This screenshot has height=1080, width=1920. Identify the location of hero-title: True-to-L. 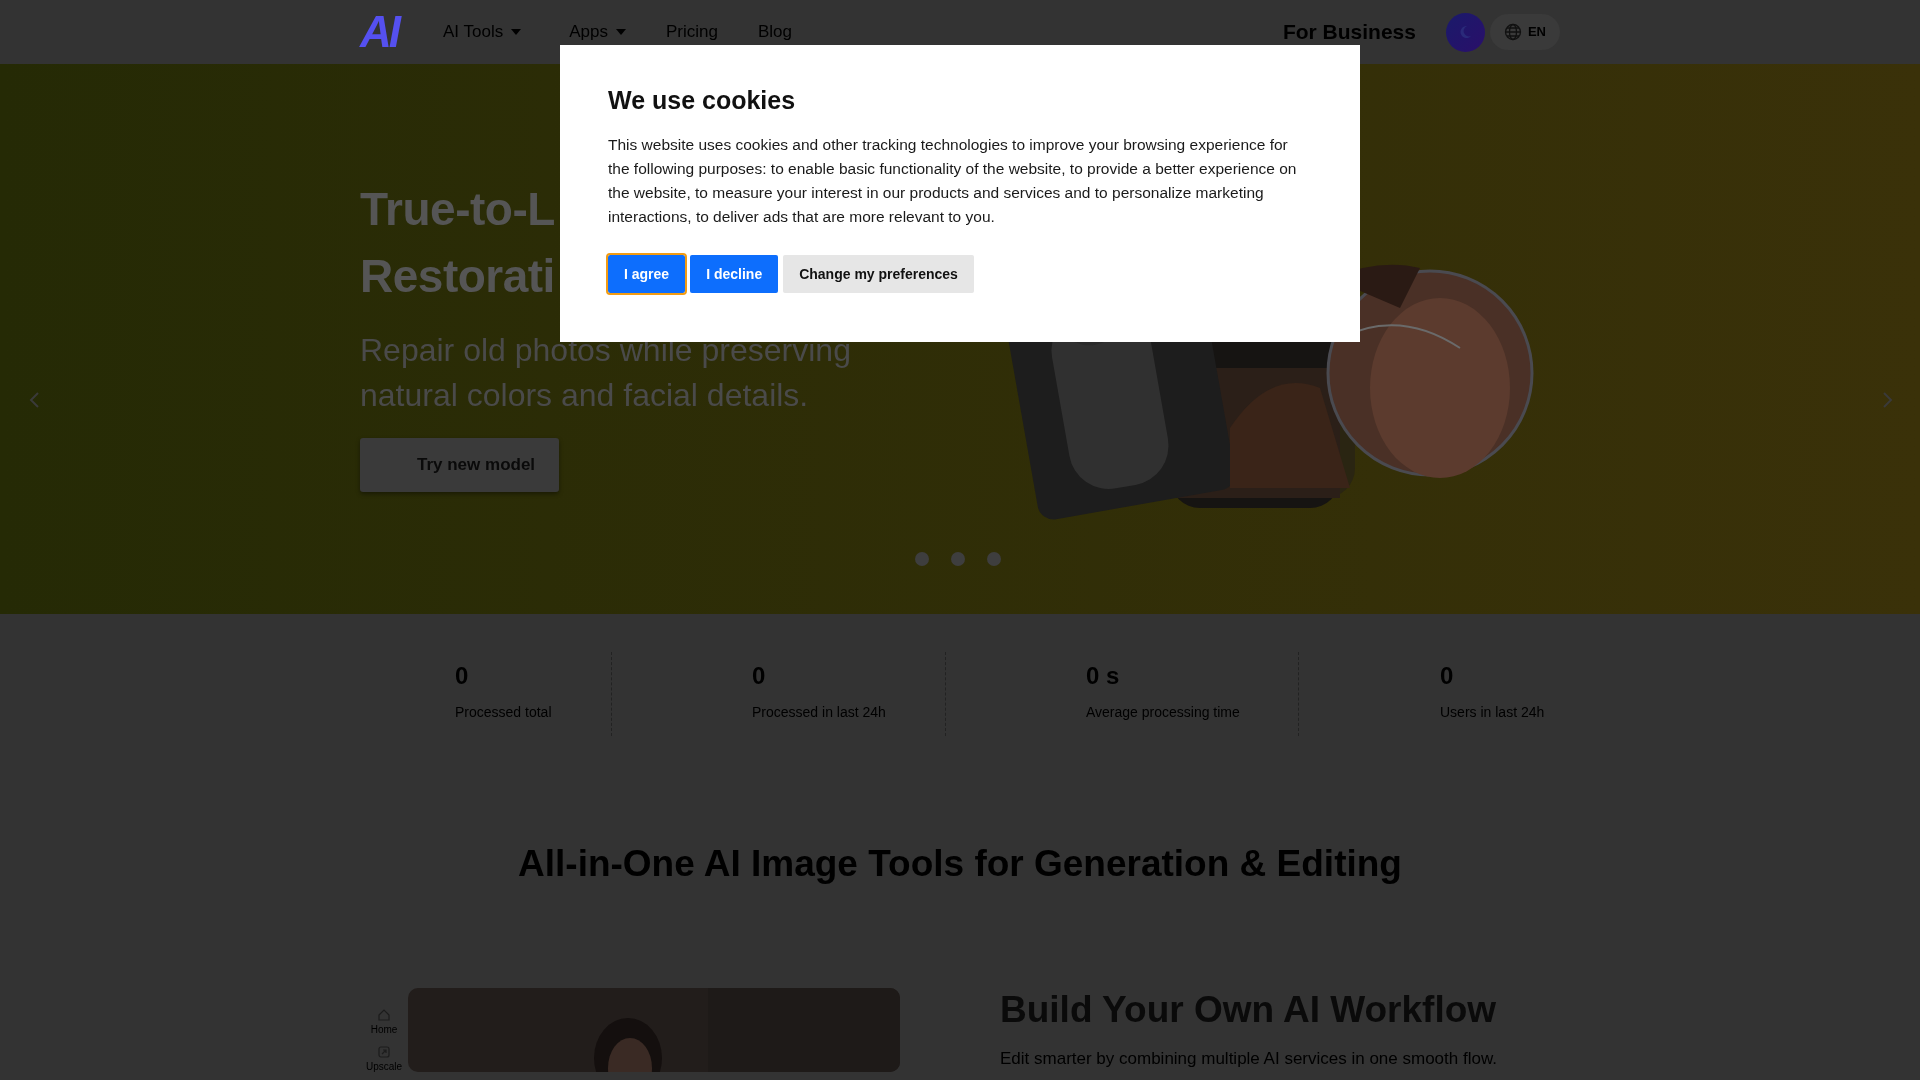
(457, 209).